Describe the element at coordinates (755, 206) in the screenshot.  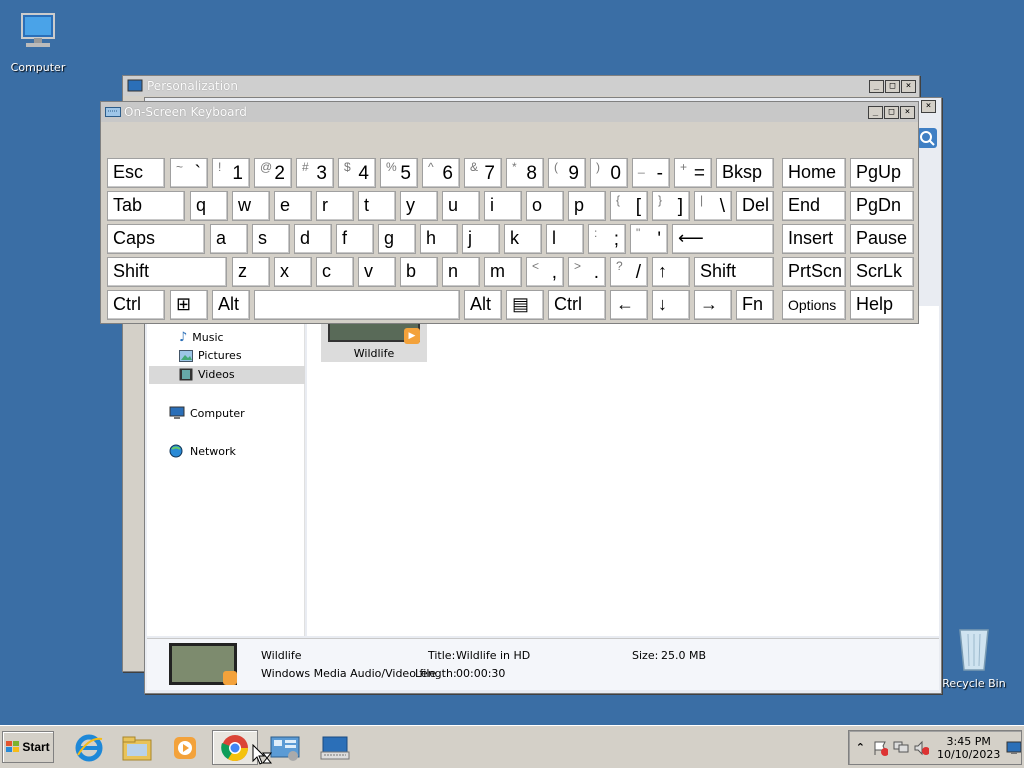
I see `key: Del` at that location.